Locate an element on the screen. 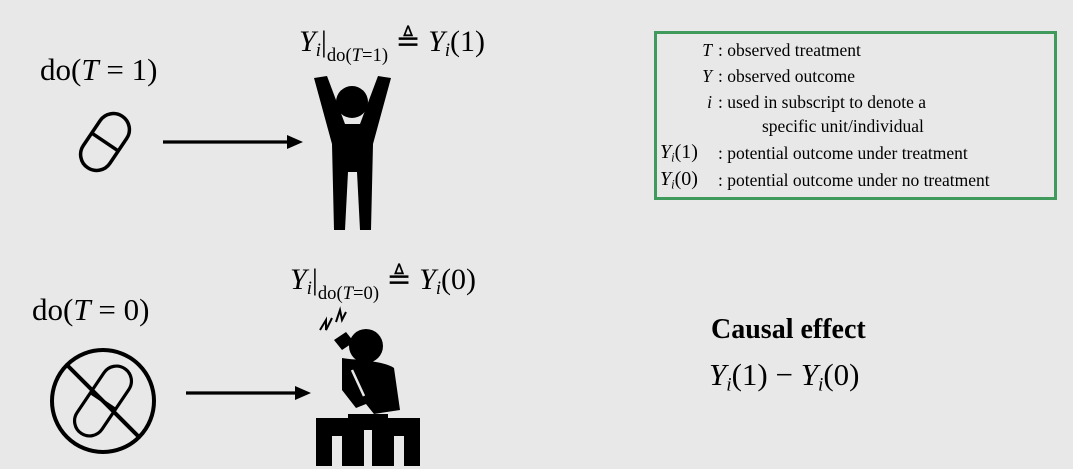  sad-person-icon is located at coordinates (368, 386).